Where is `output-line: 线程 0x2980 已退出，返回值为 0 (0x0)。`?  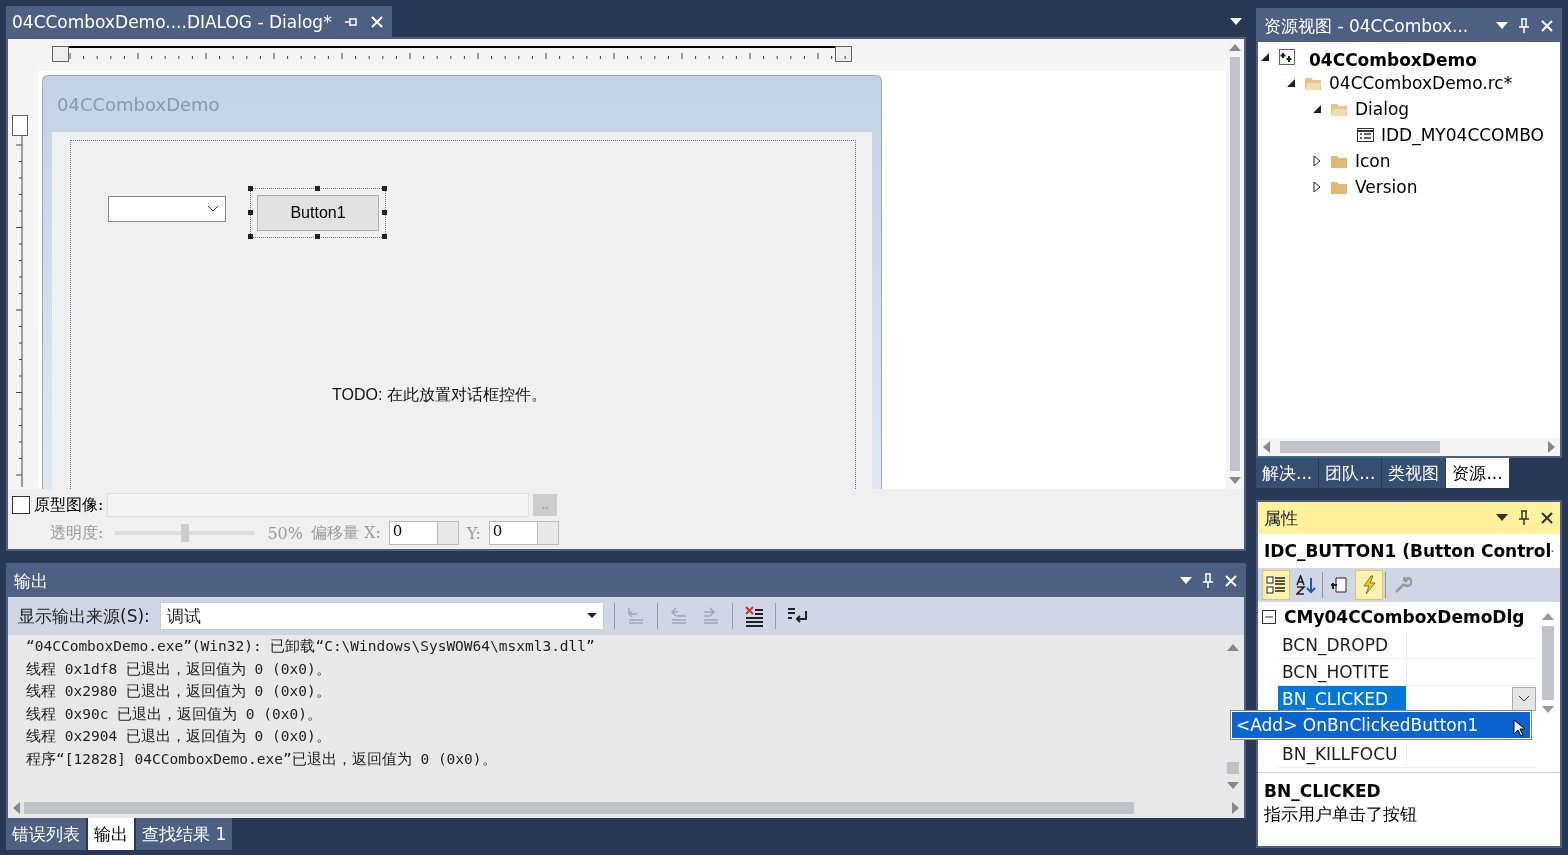 output-line: 线程 0x2980 已退出，返回值为 0 (0x0)。 is located at coordinates (179, 691).